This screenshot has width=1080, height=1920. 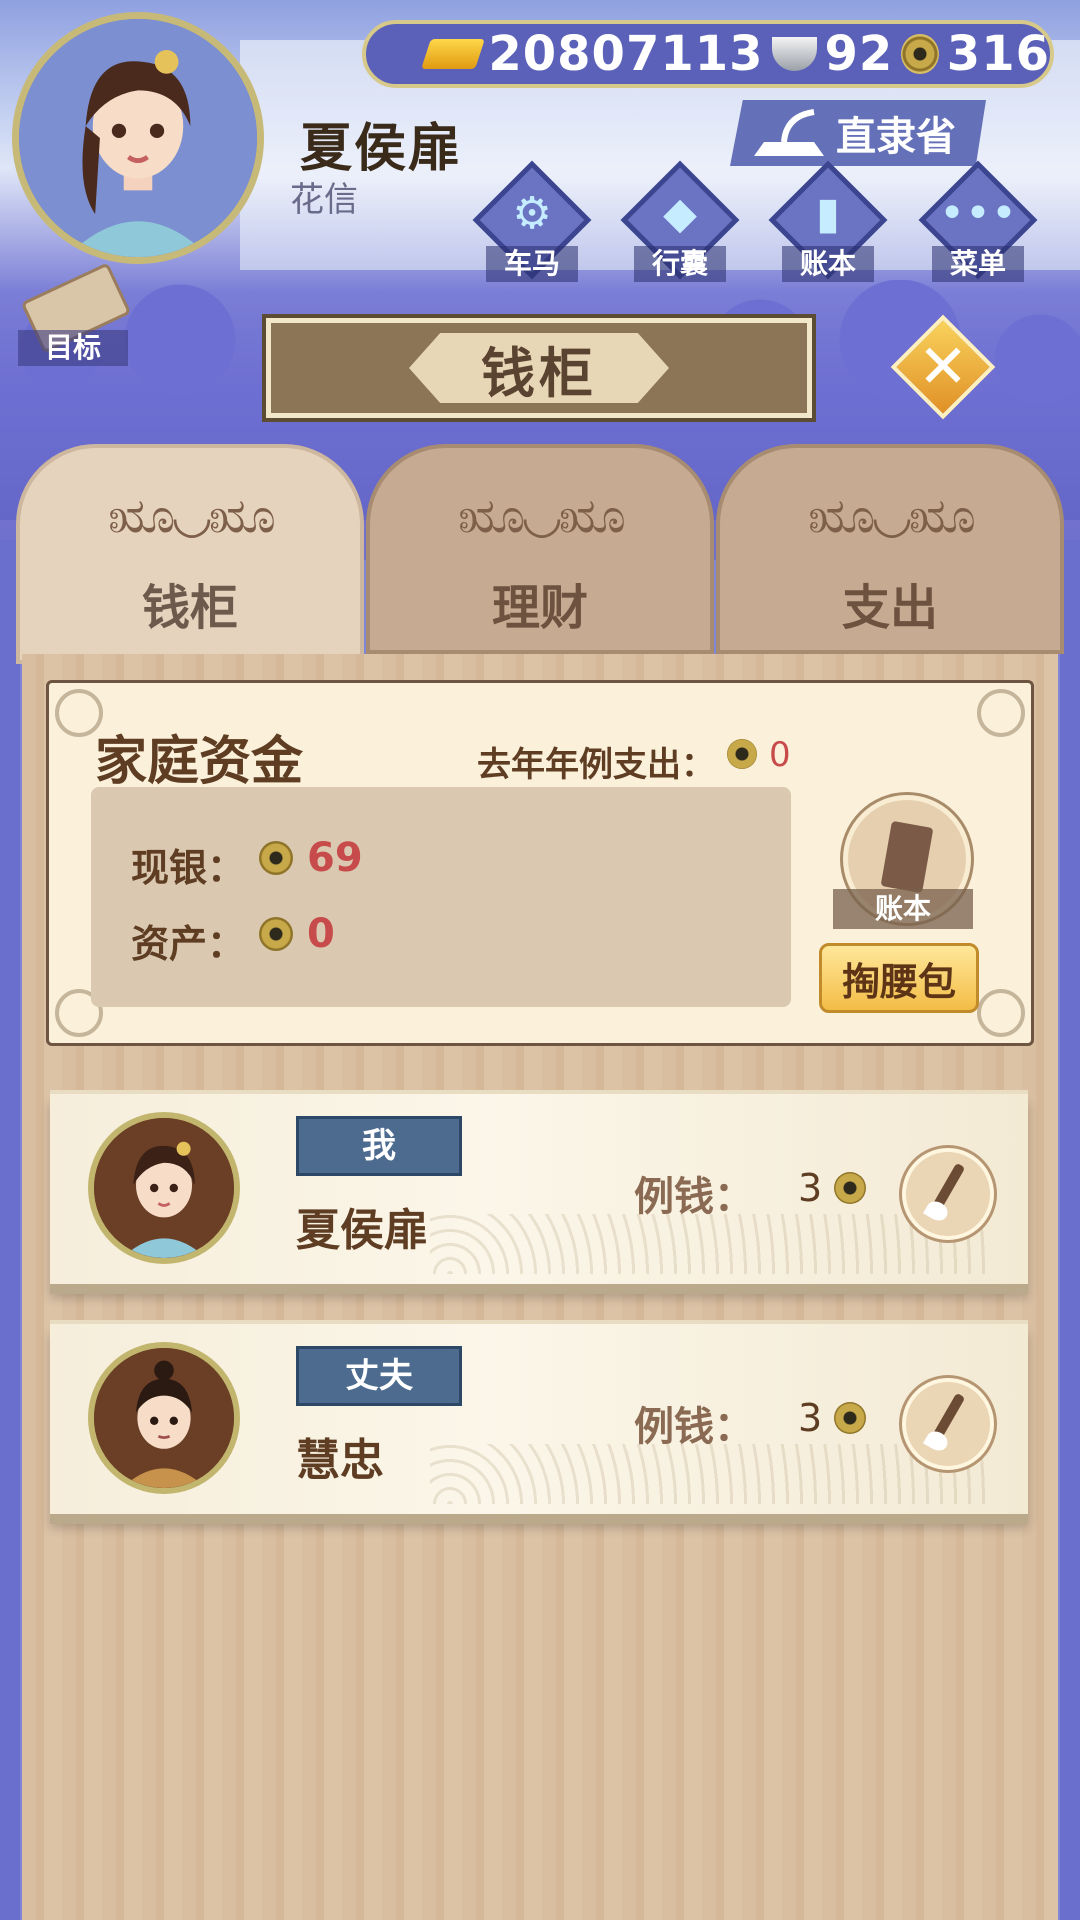 What do you see at coordinates (188, 944) in the screenshot?
I see `assets-label: 资产：` at bounding box center [188, 944].